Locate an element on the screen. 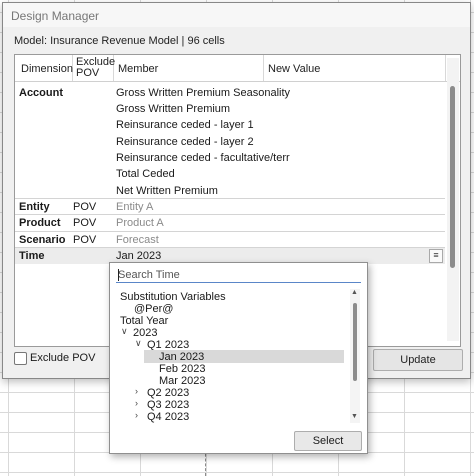 The image size is (474, 476). tree-item-q2-2023: › Q2 2023 is located at coordinates (241, 392).